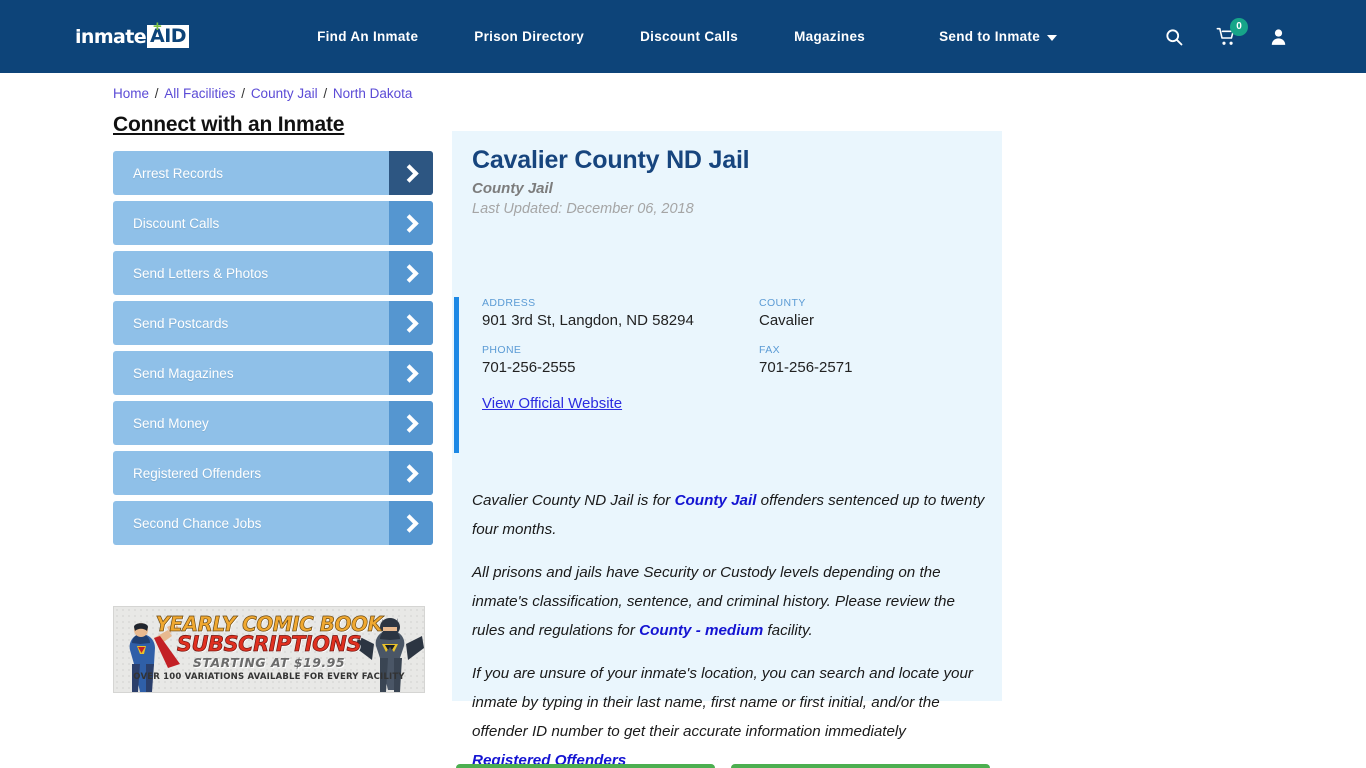 Image resolution: width=1366 pixels, height=768 pixels. What do you see at coordinates (1239, 26) in the screenshot?
I see `cart-count-badge: 0` at bounding box center [1239, 26].